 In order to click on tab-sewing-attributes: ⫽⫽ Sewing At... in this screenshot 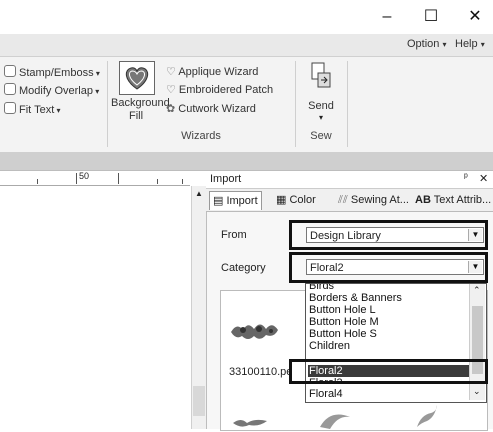, I will do `click(373, 200)`.